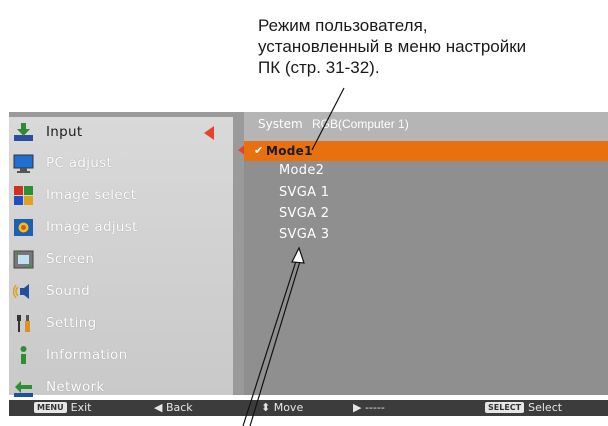  Describe the element at coordinates (298, 255) in the screenshot. I see `arrow-head-icon` at that location.